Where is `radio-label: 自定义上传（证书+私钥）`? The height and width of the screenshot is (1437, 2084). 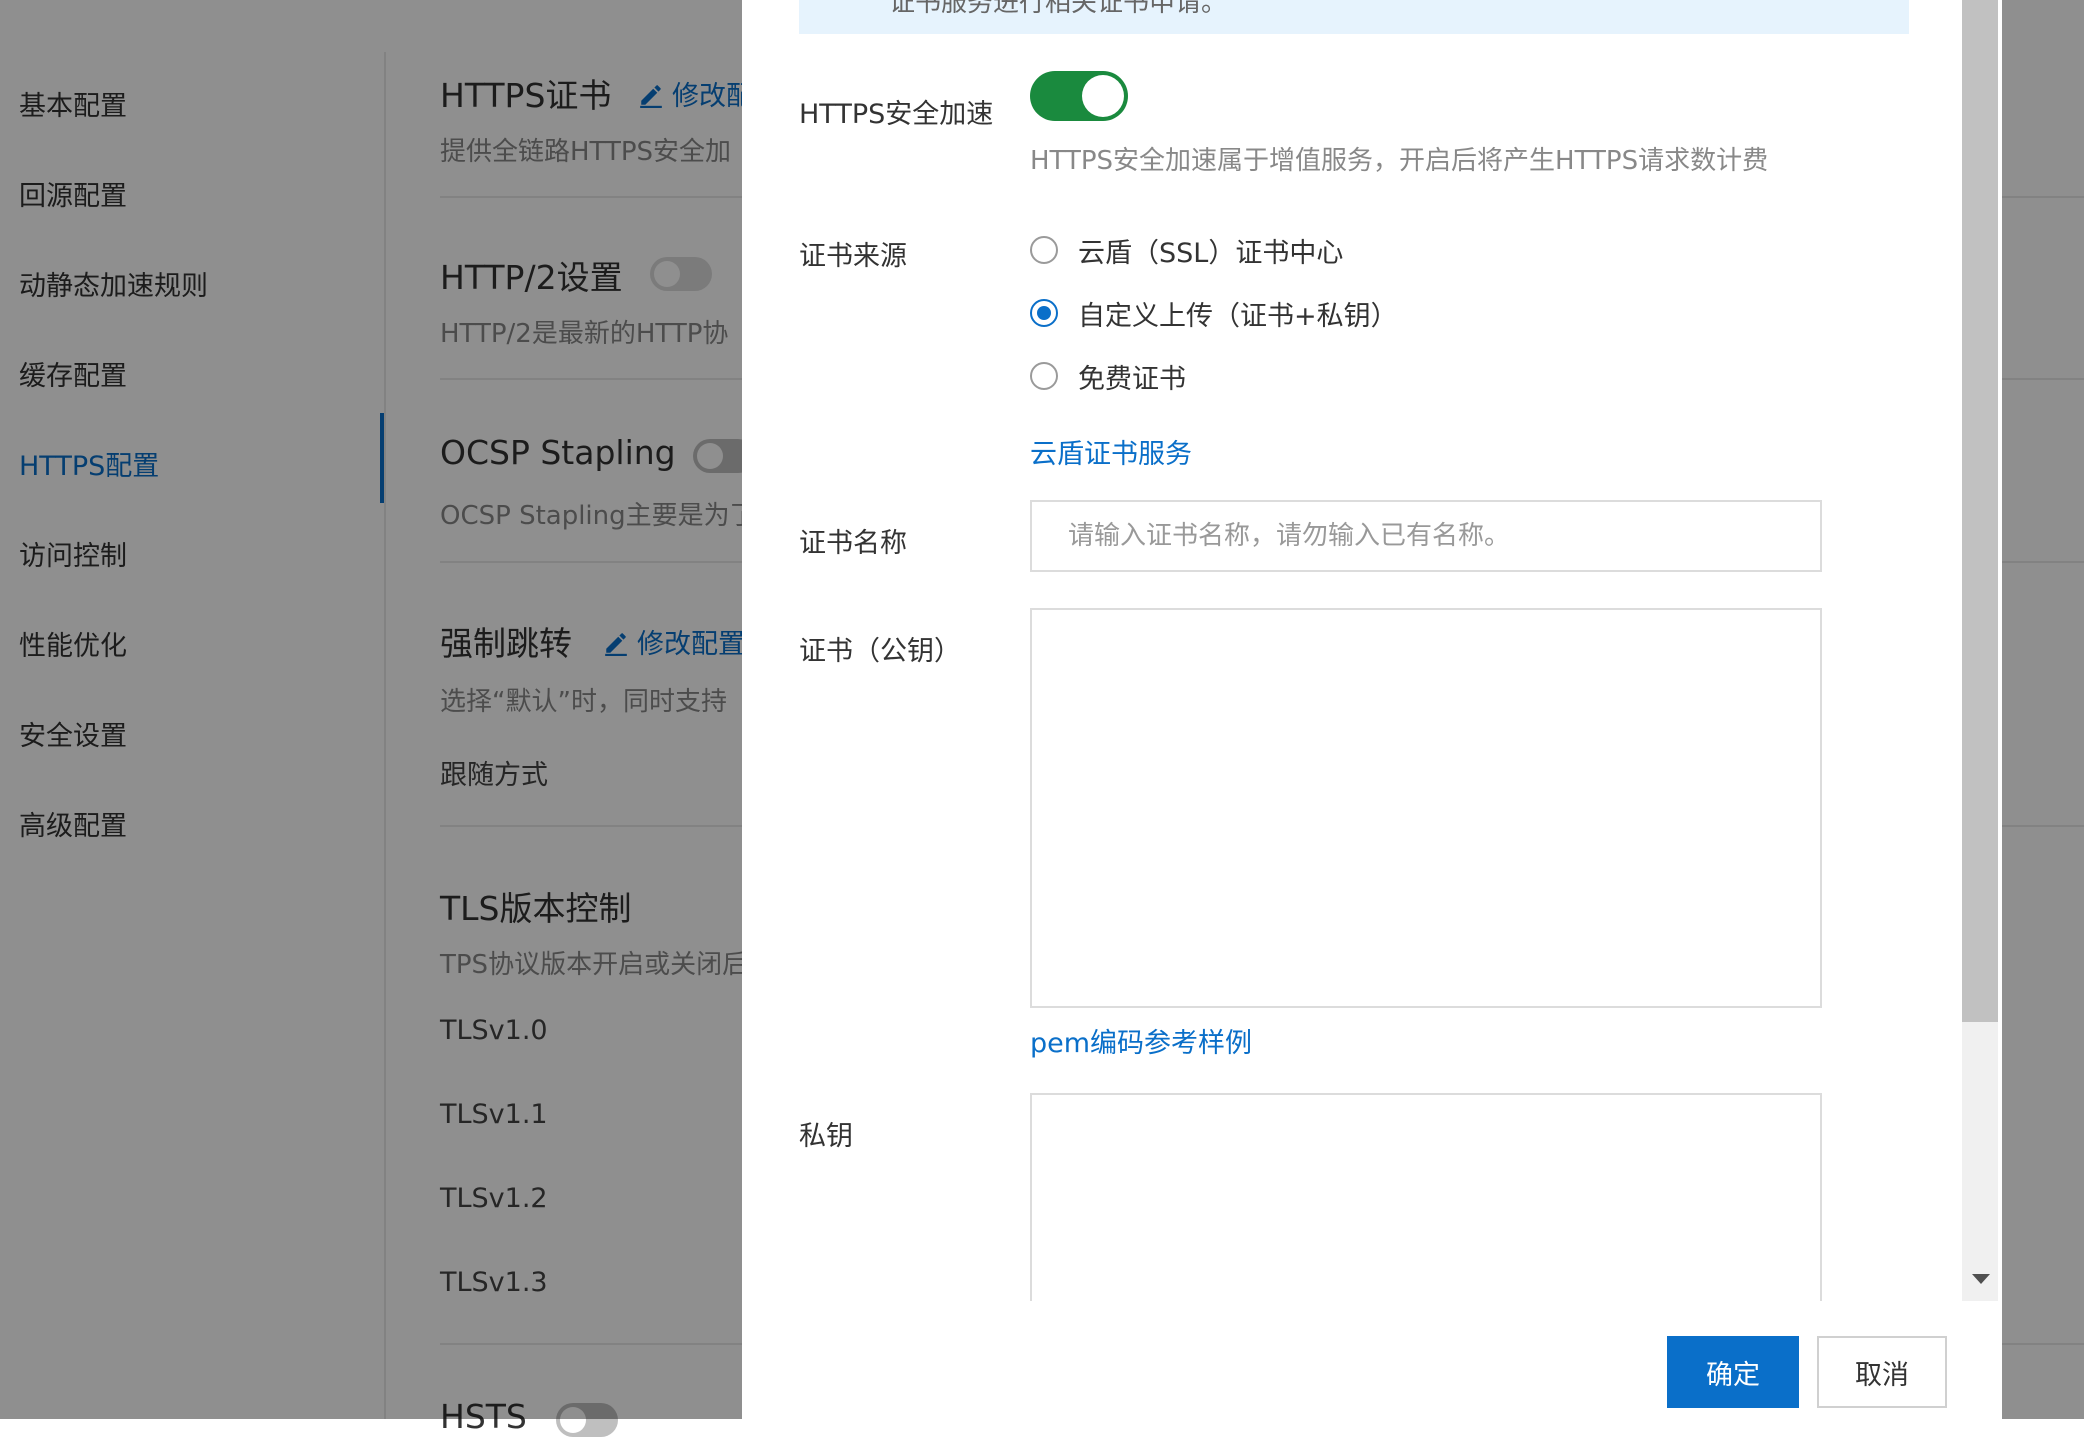
radio-label: 自定义上传（证书+私钥） is located at coordinates (1238, 316).